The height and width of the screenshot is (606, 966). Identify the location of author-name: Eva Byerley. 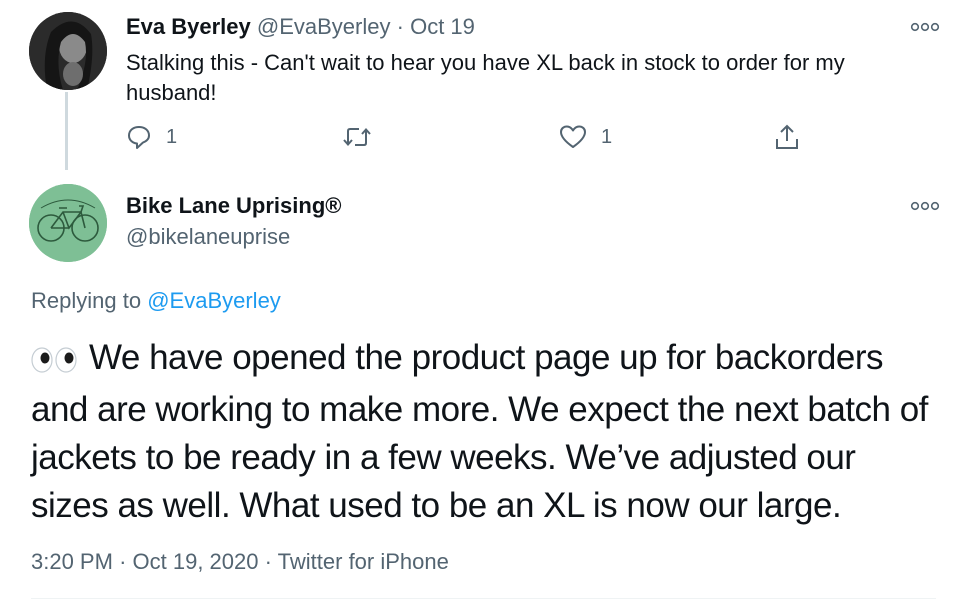
(188, 26).